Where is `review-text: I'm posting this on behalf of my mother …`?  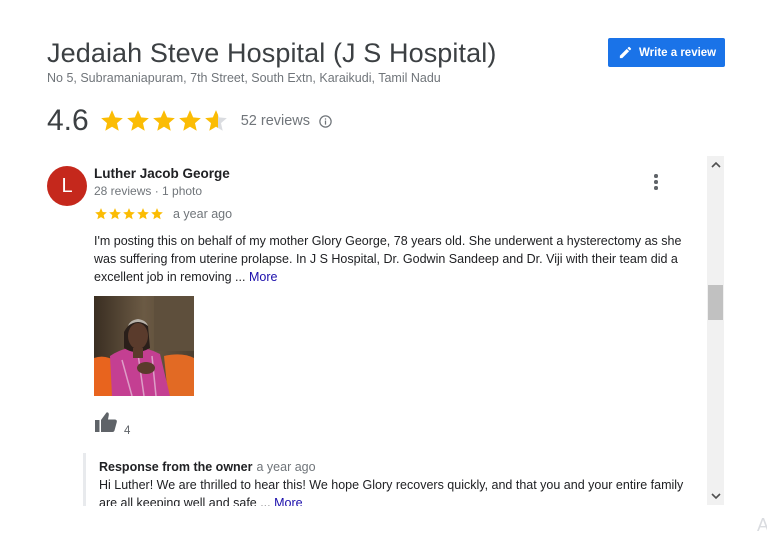
review-text: I'm posting this on behalf of my mother … is located at coordinates (391, 259).